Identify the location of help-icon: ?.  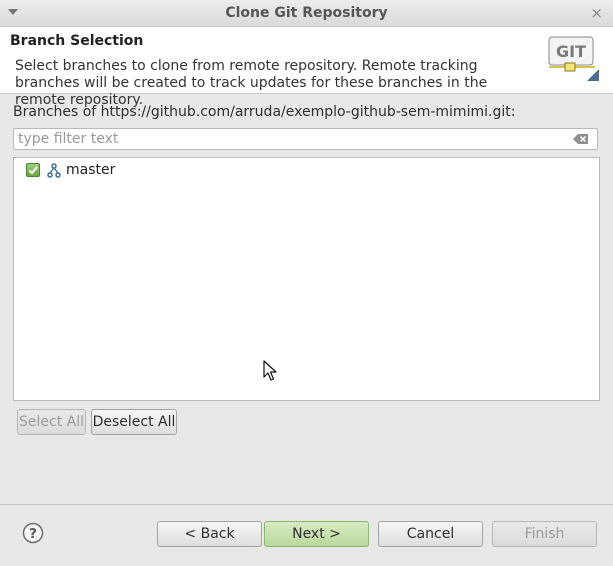
(33, 533).